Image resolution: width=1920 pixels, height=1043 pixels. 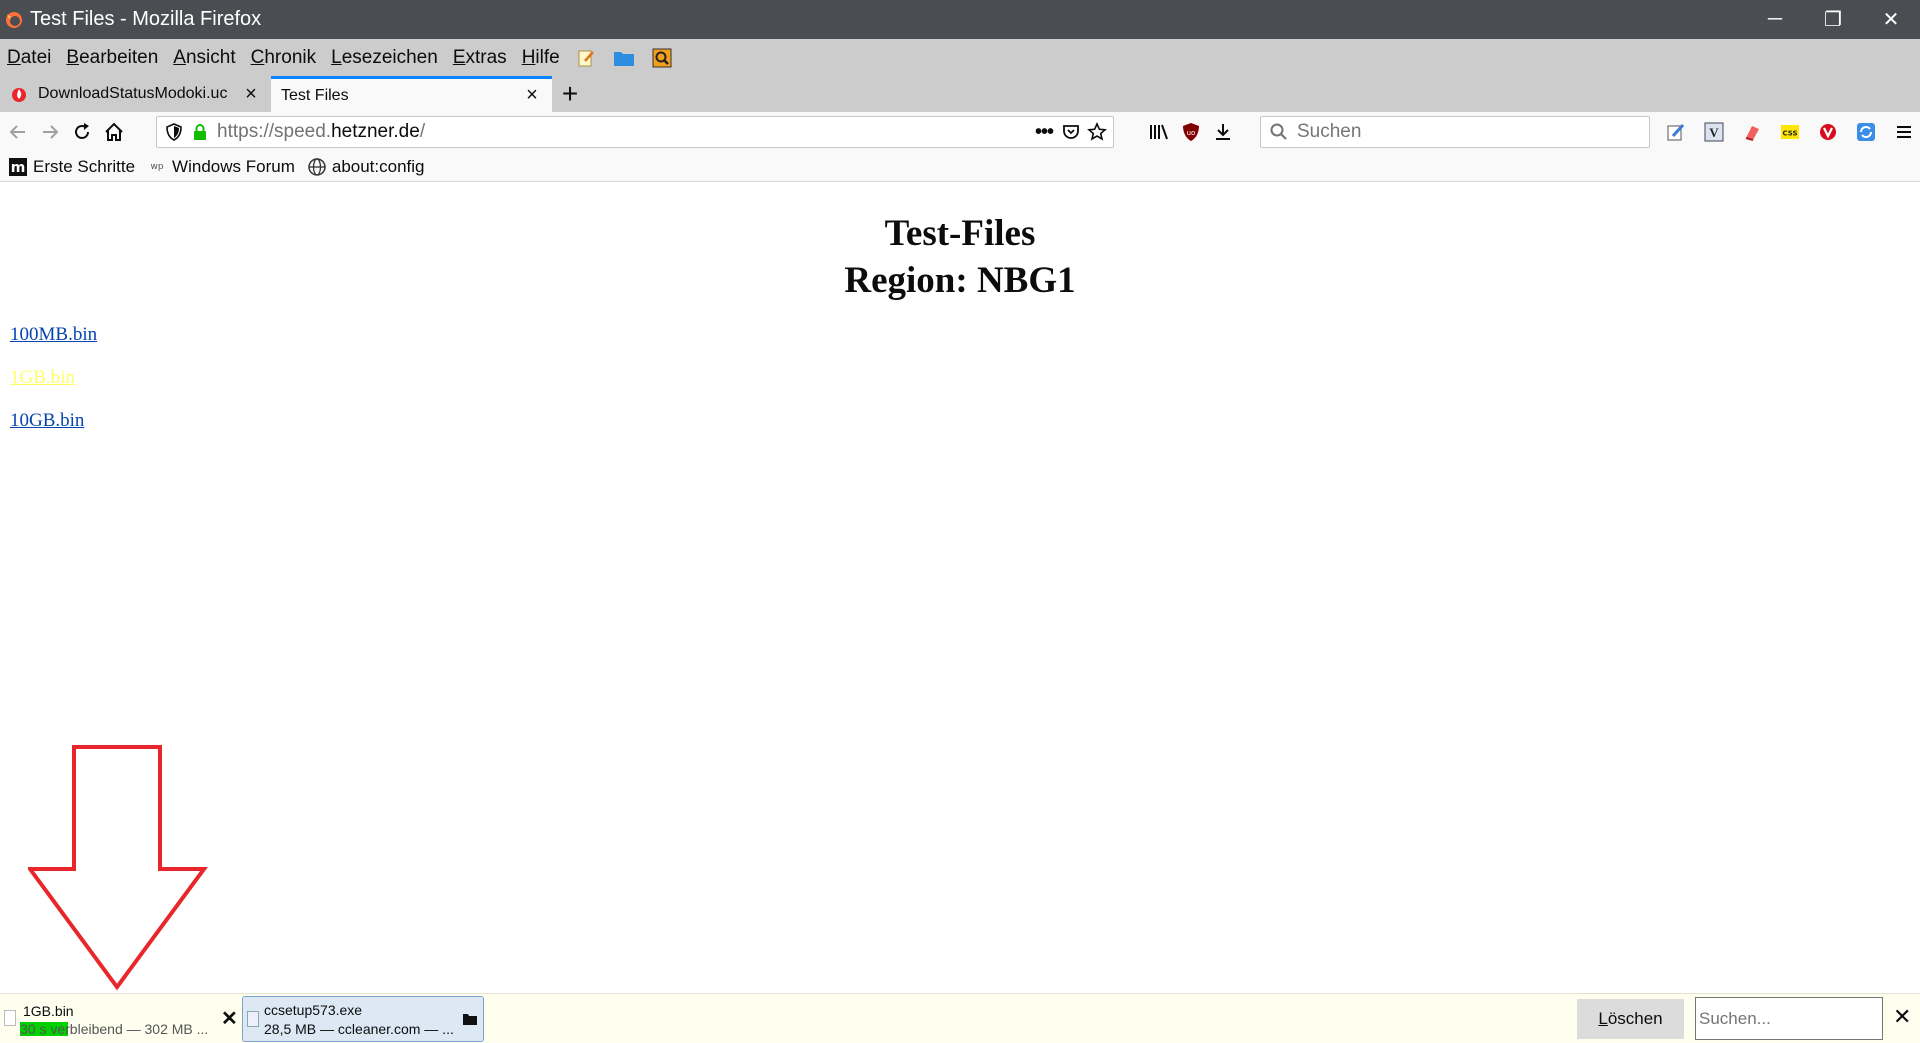 What do you see at coordinates (1630, 1019) in the screenshot?
I see `clear-downloads-button: Löschen` at bounding box center [1630, 1019].